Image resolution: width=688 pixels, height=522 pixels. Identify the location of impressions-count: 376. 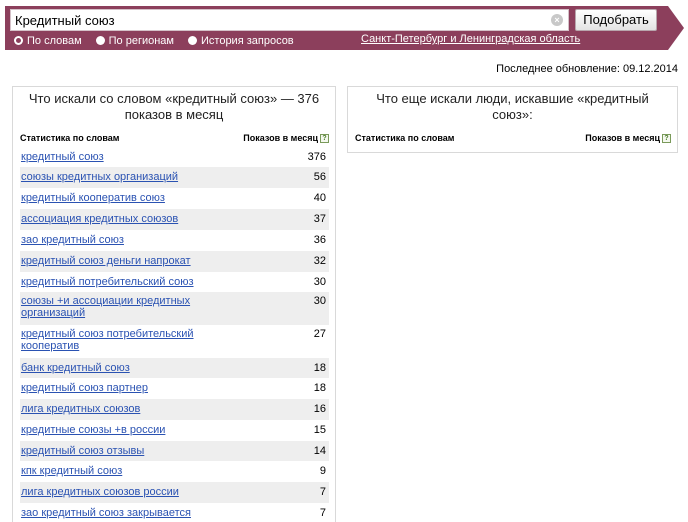
(316, 157).